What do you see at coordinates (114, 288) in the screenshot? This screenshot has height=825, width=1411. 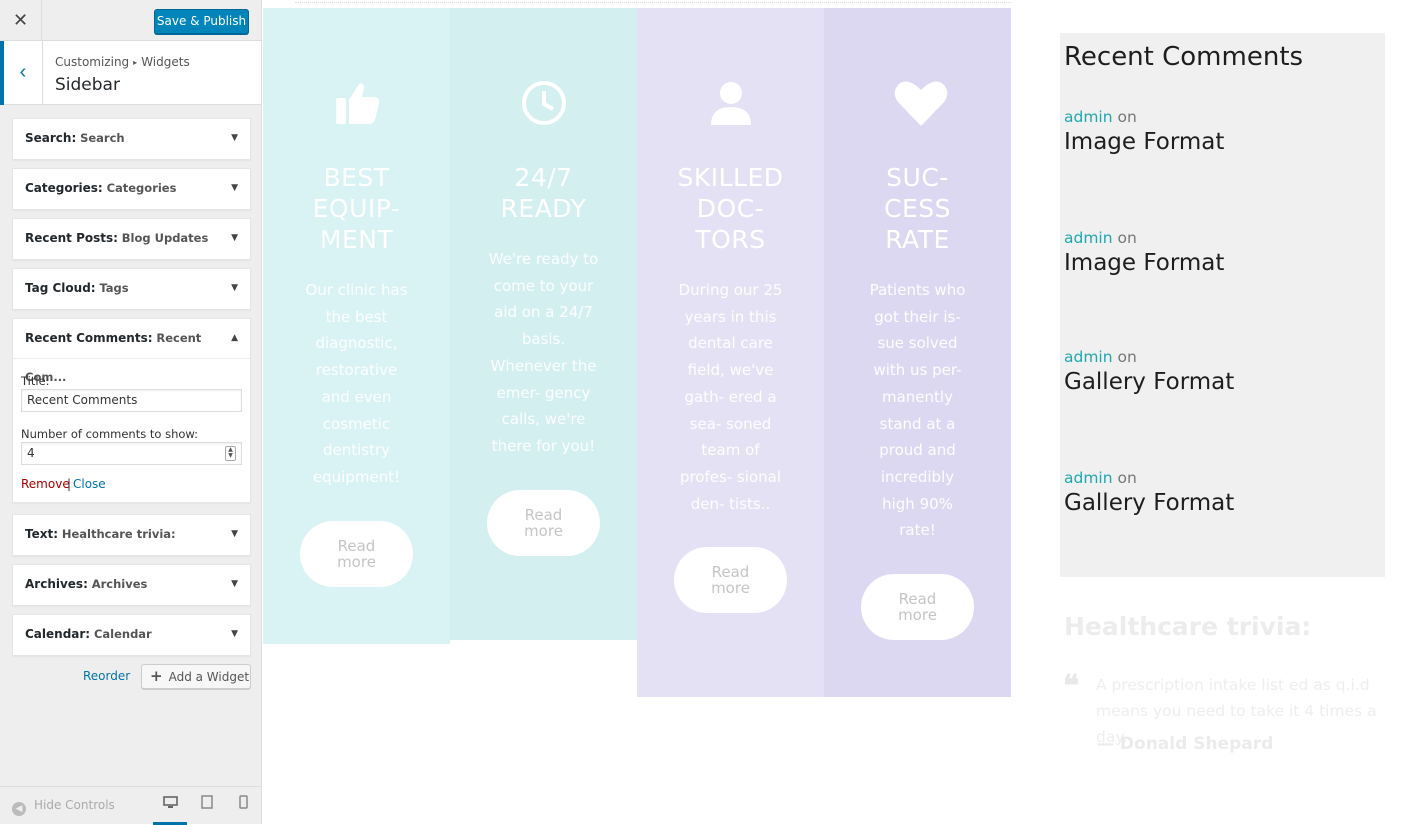 I see `widget-title: Tags` at bounding box center [114, 288].